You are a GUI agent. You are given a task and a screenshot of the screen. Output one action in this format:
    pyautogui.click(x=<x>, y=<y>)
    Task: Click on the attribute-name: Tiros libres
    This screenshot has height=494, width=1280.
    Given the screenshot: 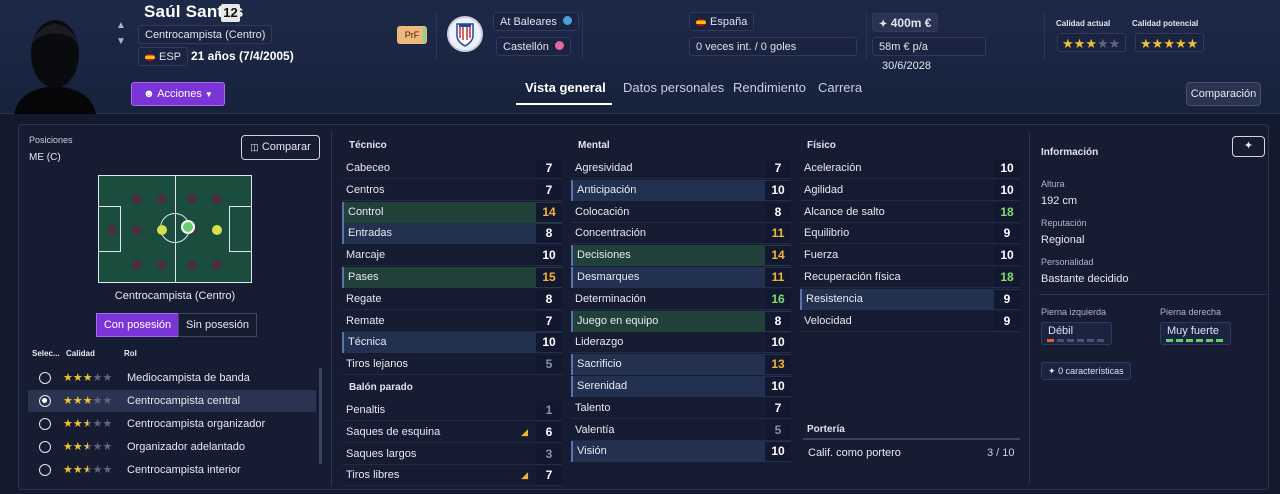 What is the action you would take?
    pyautogui.click(x=373, y=475)
    